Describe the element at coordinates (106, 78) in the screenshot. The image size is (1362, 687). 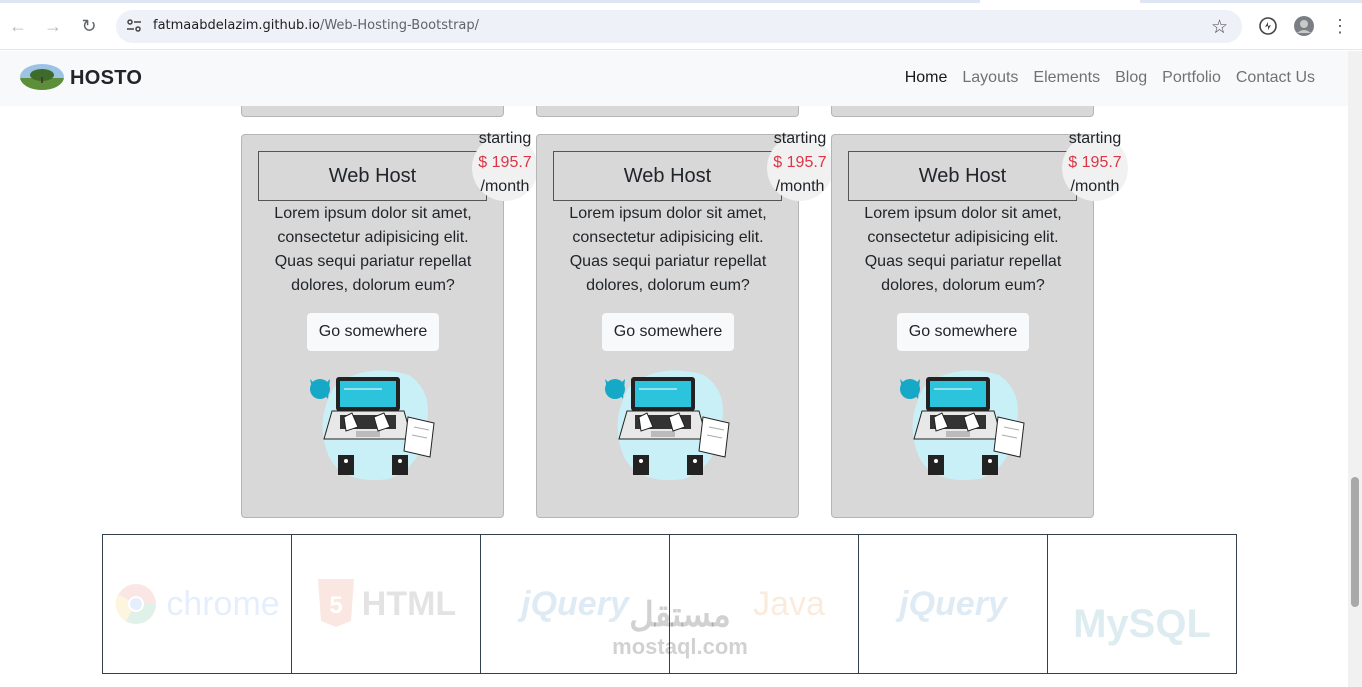
I see `brand-name: HOSTO` at that location.